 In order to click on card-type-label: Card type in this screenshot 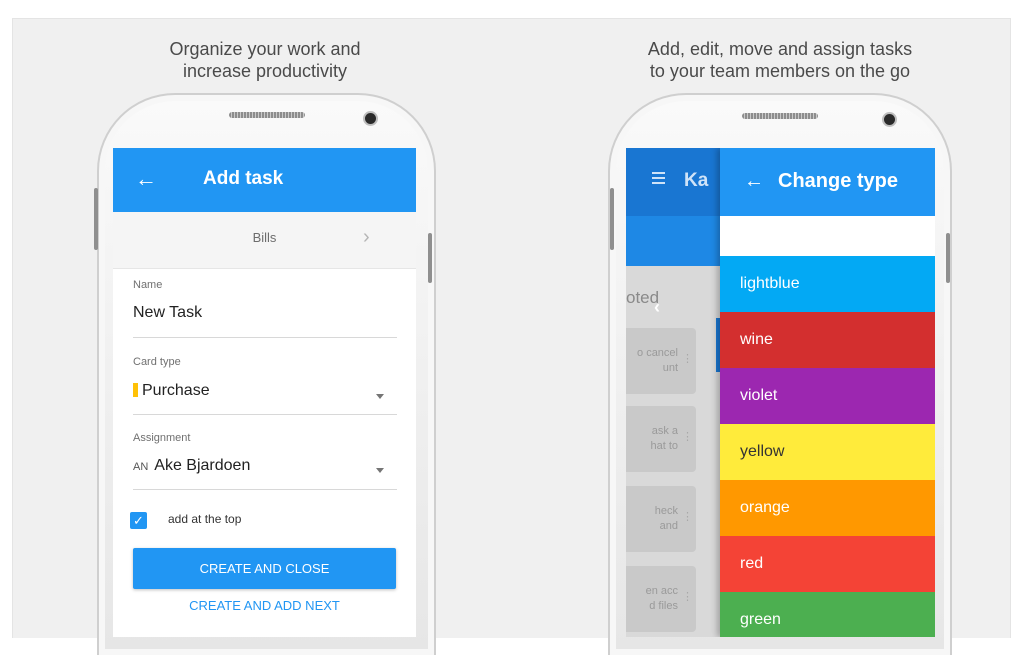, I will do `click(157, 362)`.